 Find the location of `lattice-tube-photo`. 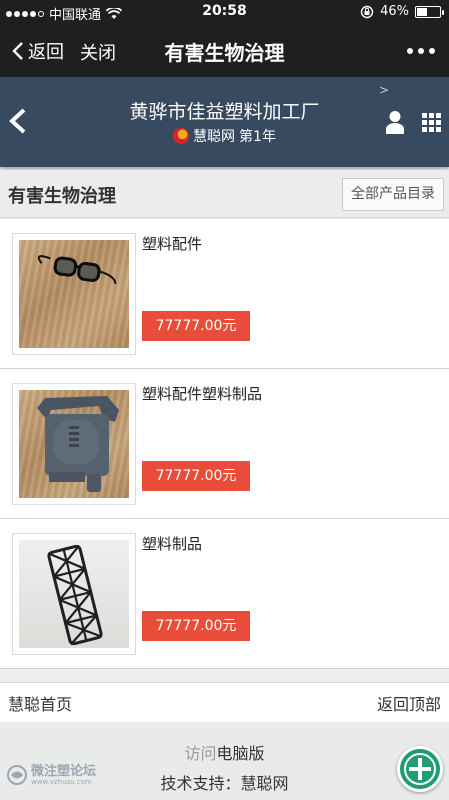

lattice-tube-photo is located at coordinates (74, 594).